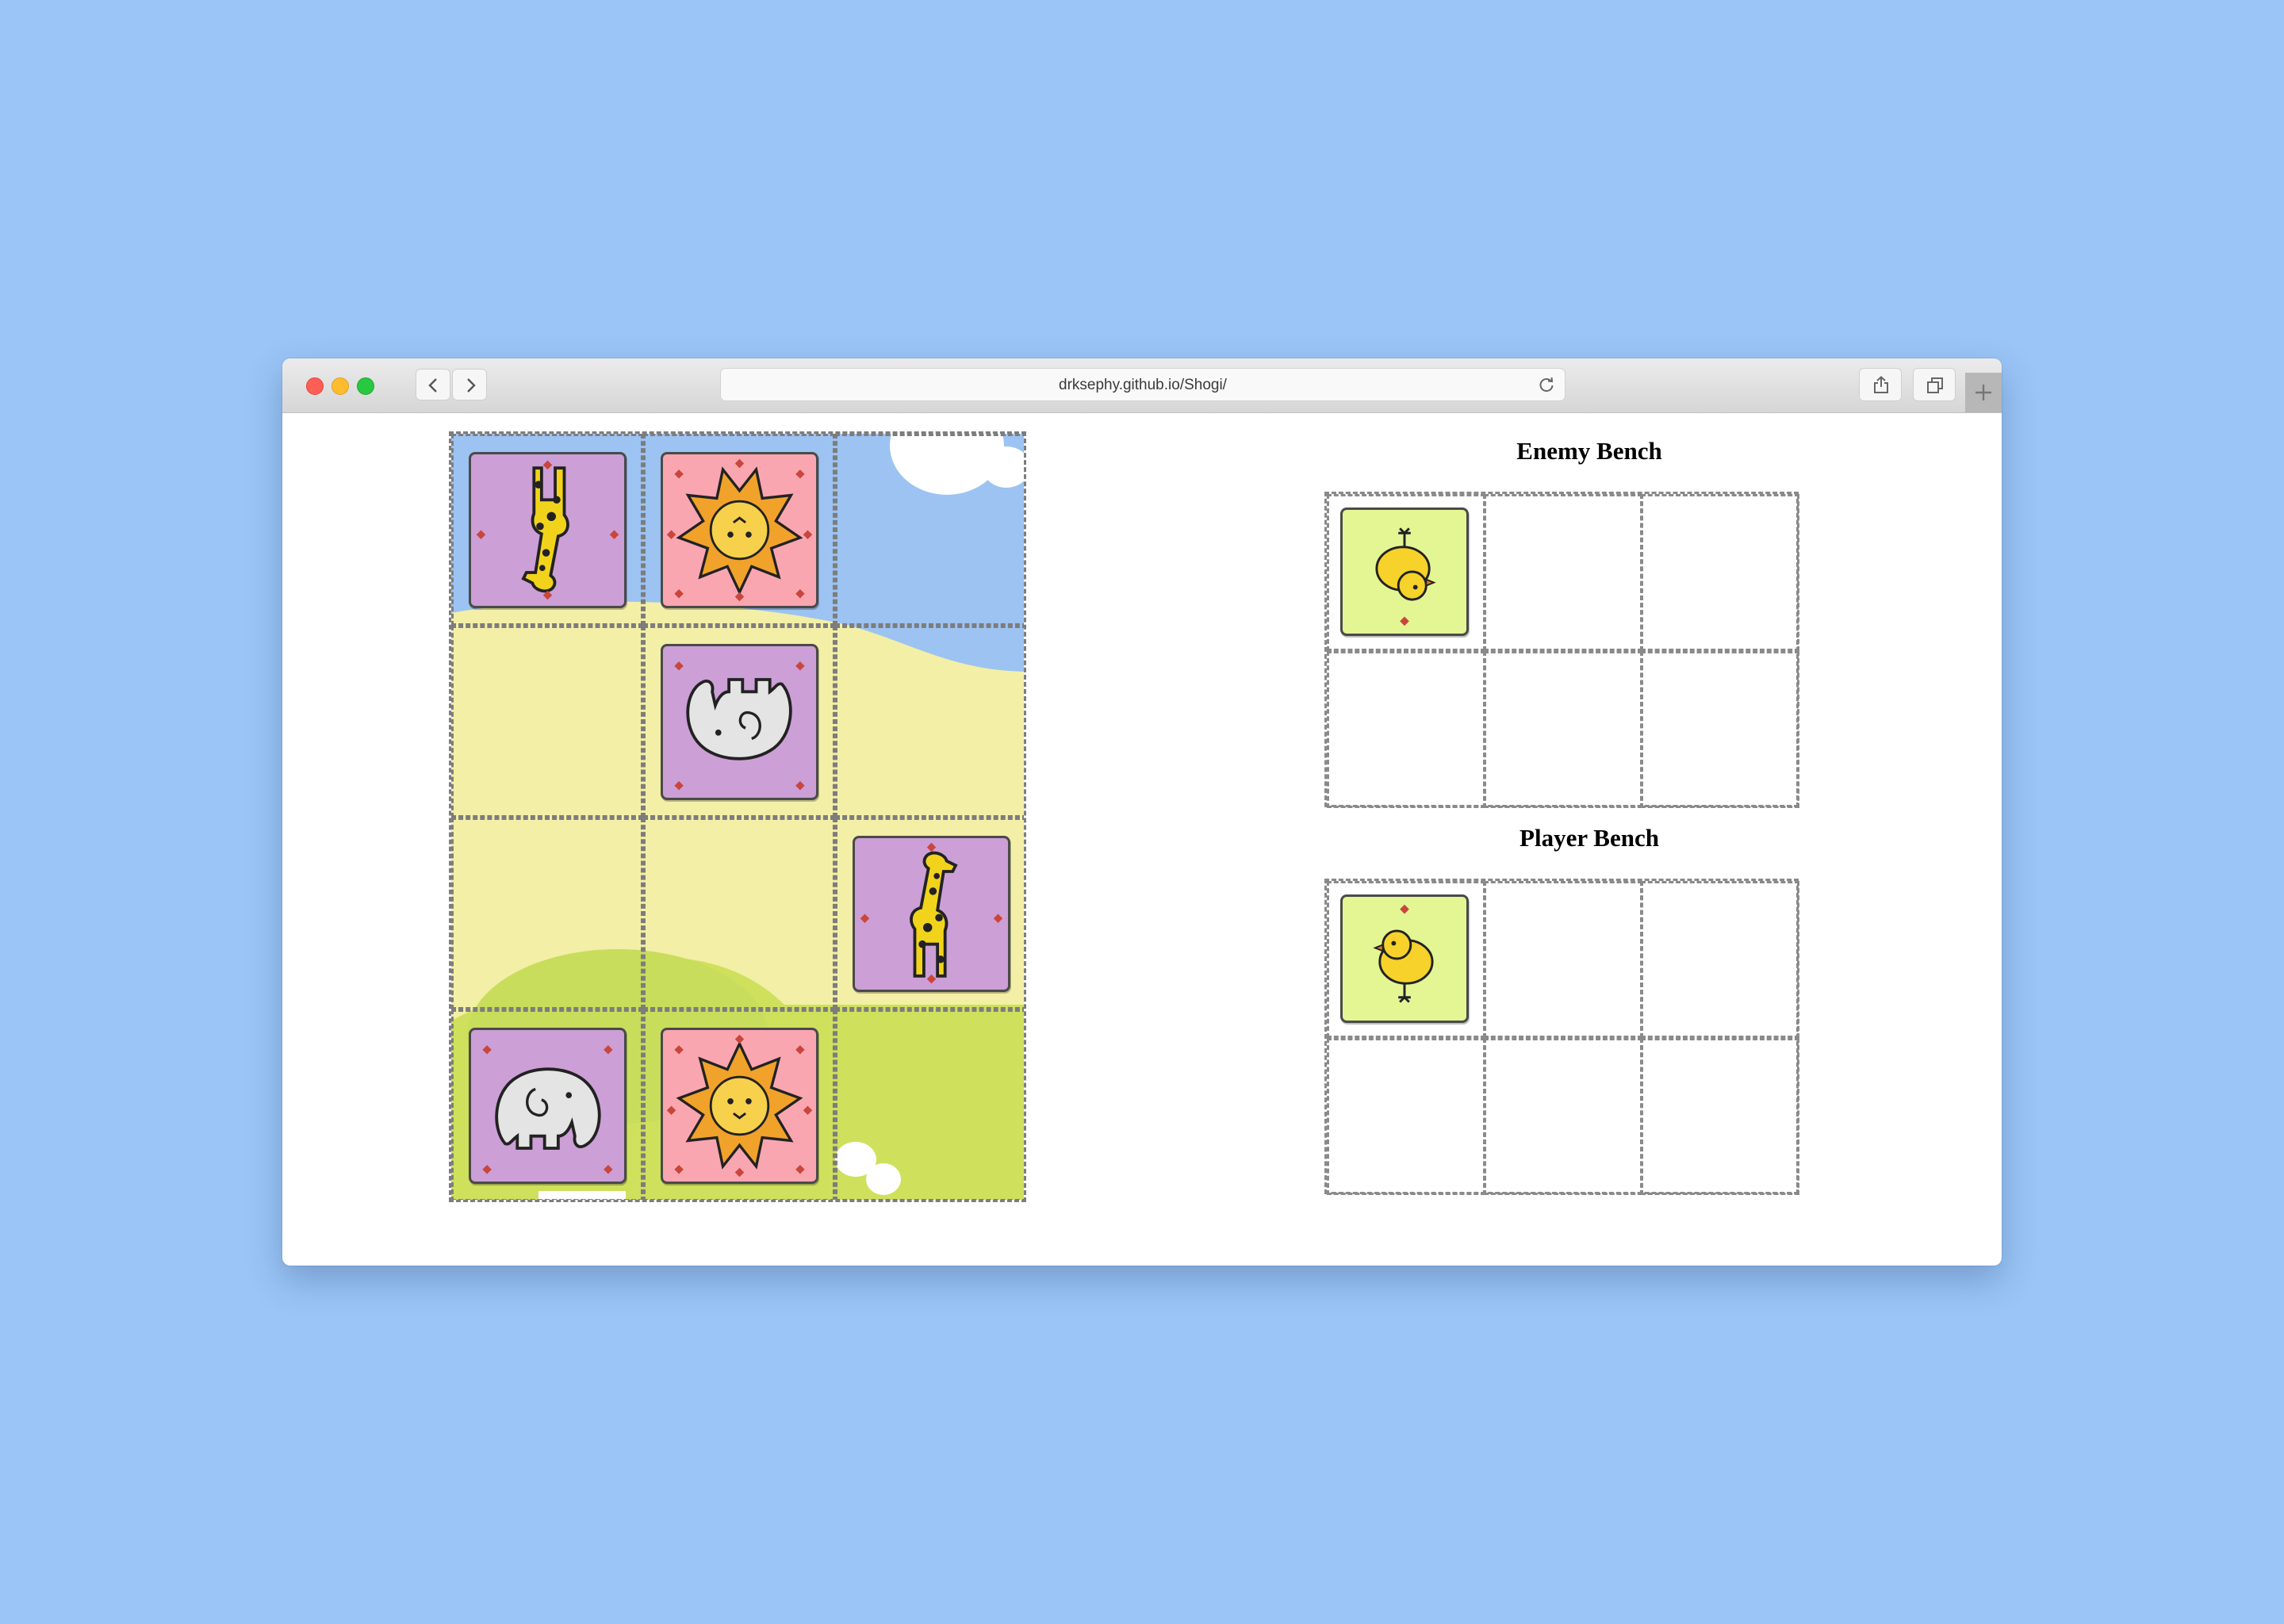  I want to click on new-tab-button, so click(1983, 392).